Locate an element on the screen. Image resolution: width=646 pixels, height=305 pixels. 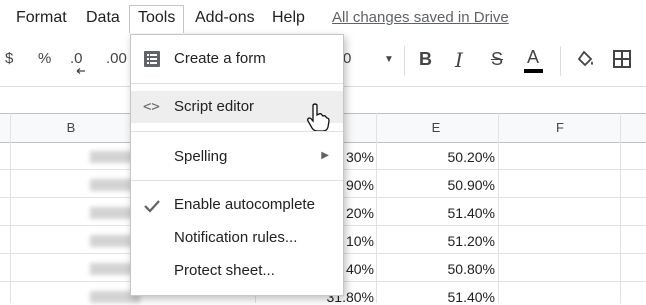
decrease-decimal-button: .0 is located at coordinates (77, 62).